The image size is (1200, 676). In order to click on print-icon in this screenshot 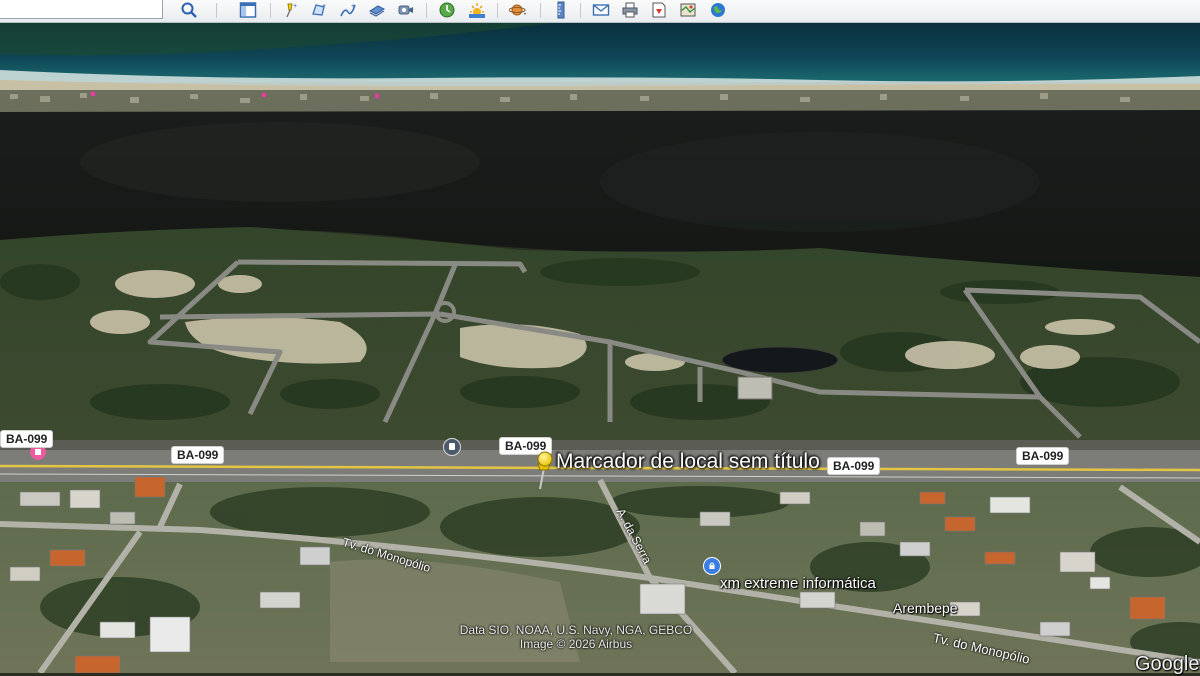, I will do `click(630, 10)`.